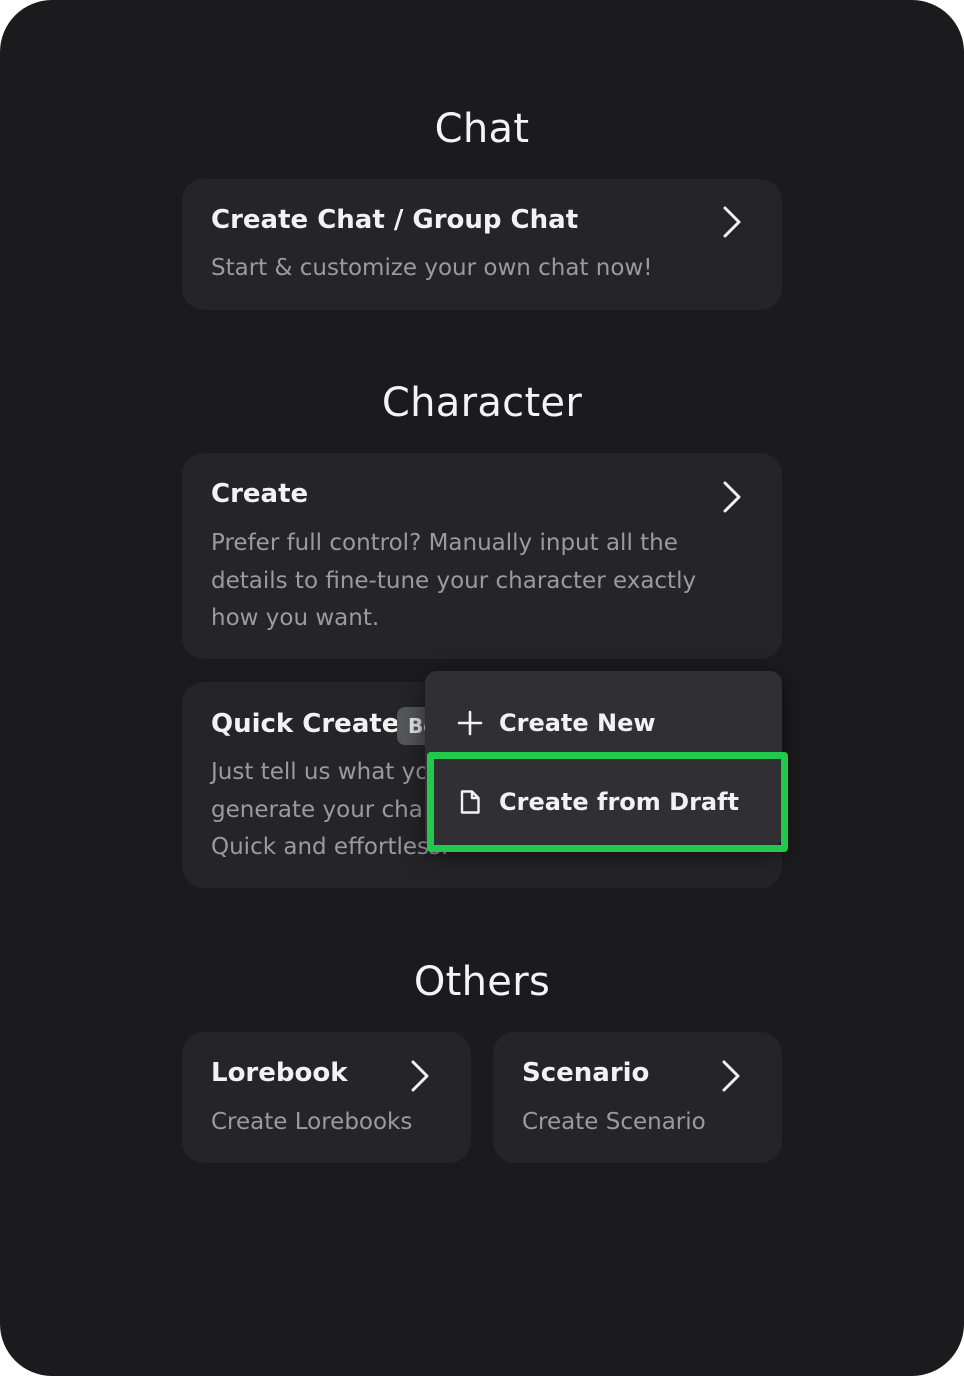 This screenshot has width=964, height=1376. I want to click on scenario-description: Create Scenario, so click(614, 1122).